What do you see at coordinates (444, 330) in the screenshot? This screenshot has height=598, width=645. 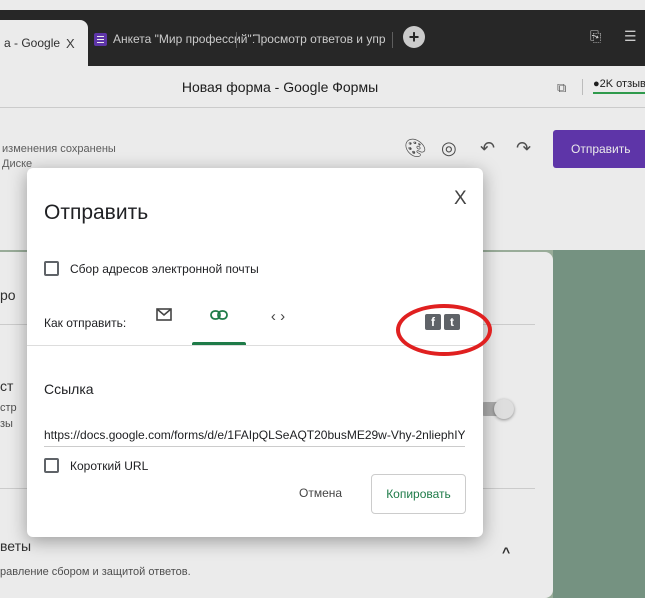 I see `annotation-ellipse` at bounding box center [444, 330].